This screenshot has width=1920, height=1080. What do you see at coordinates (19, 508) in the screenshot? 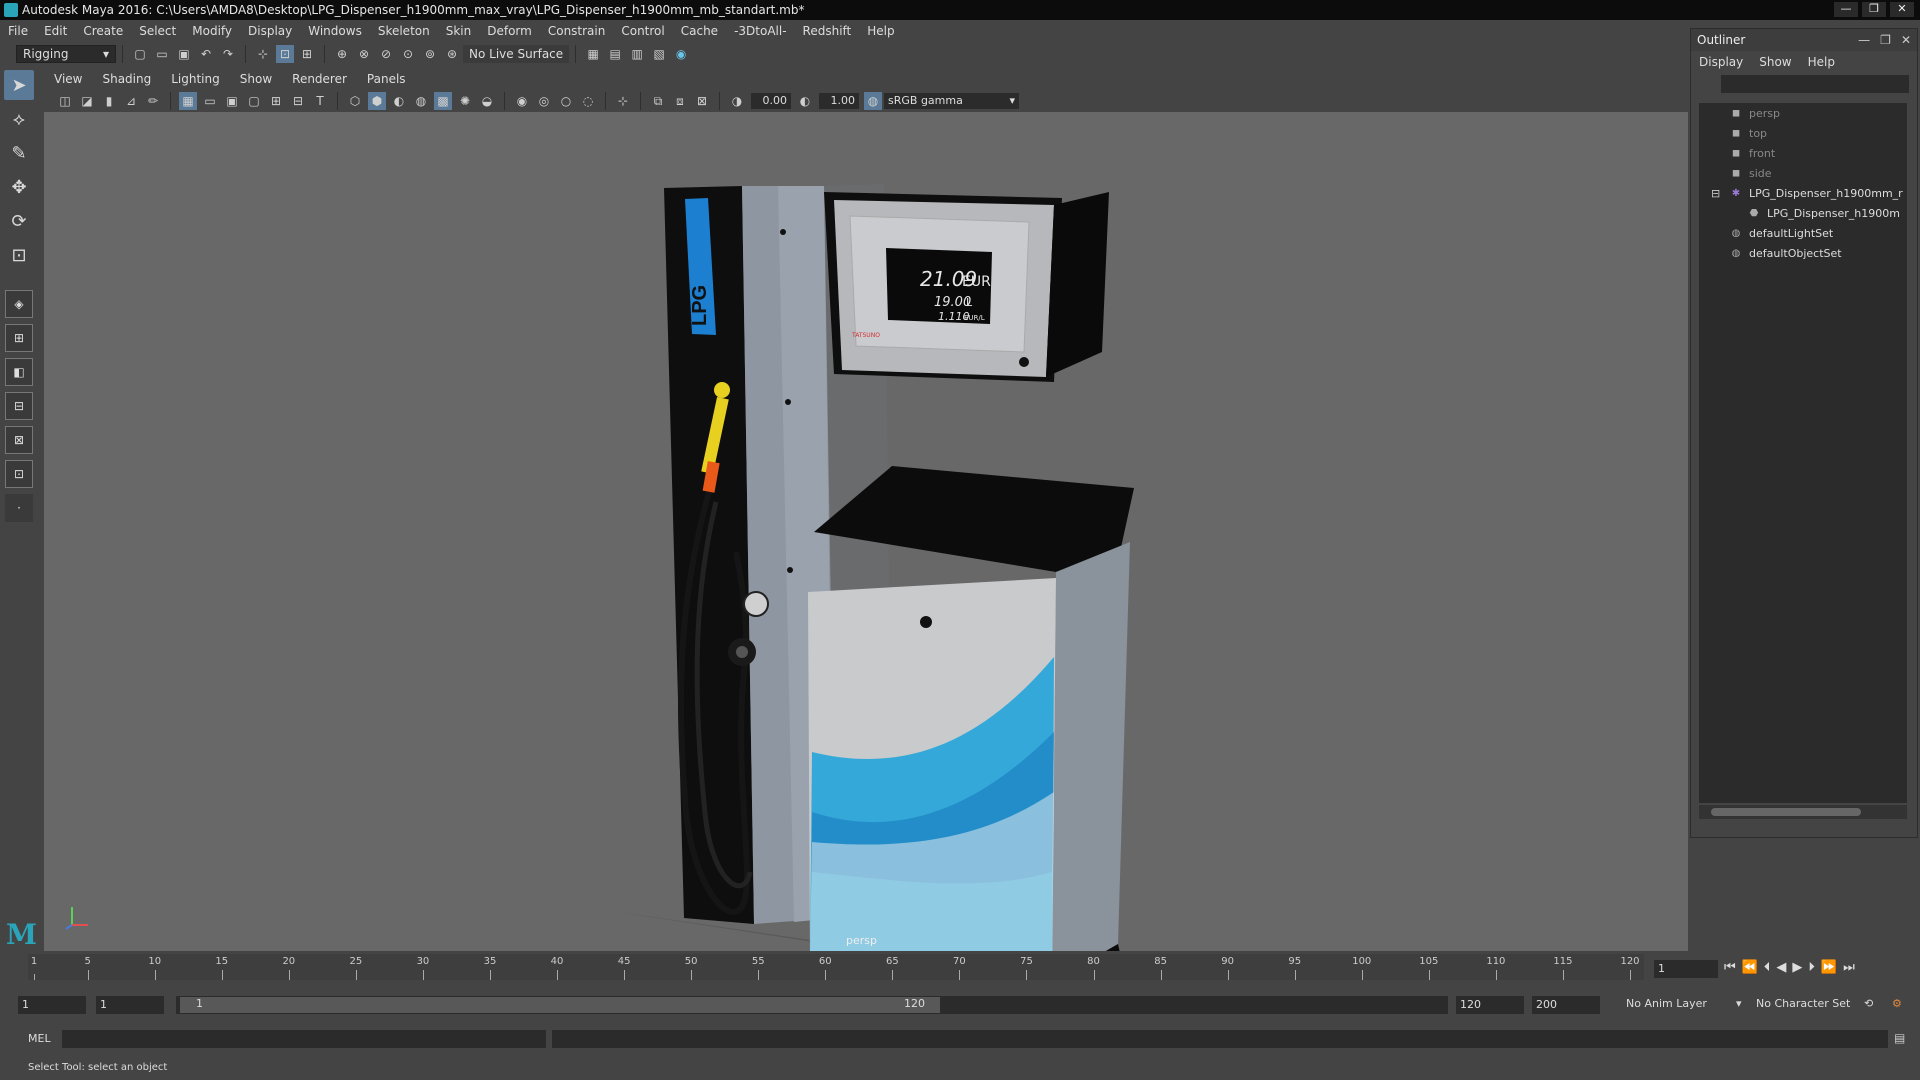
I see `layout-more-icon: ·` at bounding box center [19, 508].